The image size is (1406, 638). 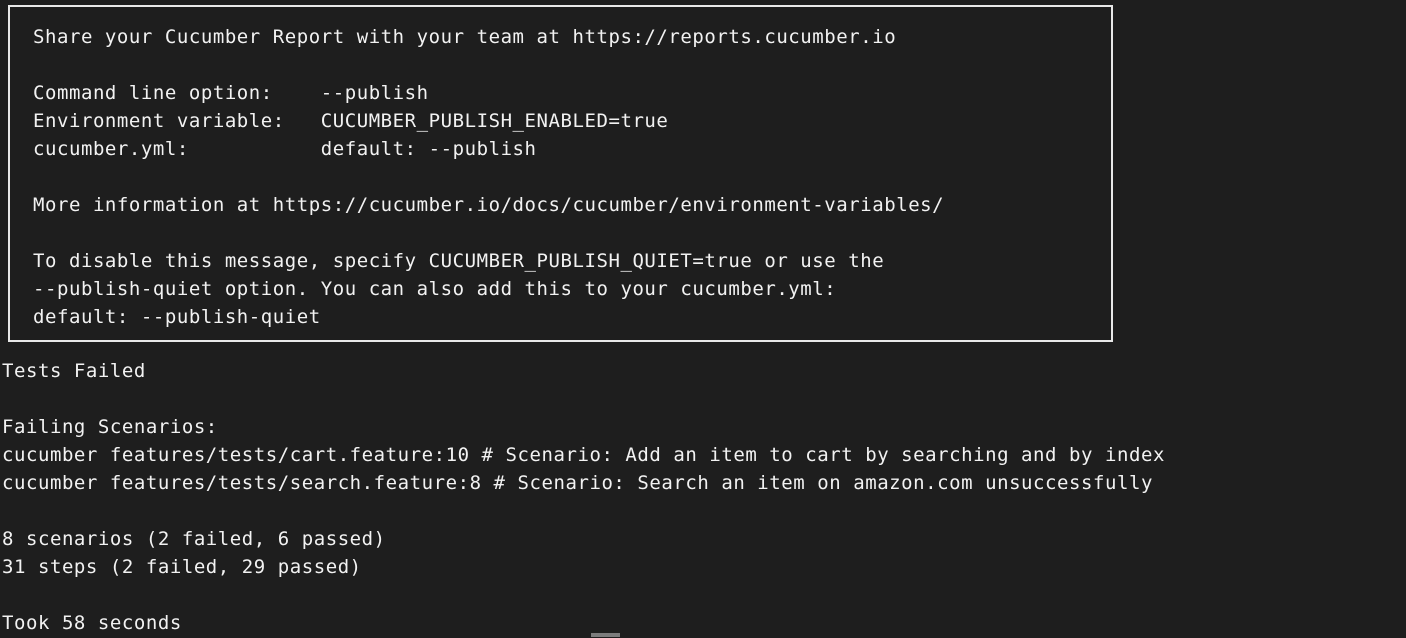 What do you see at coordinates (182, 567) in the screenshot?
I see `step-summary: 31 steps (2 failed, 29 passed)` at bounding box center [182, 567].